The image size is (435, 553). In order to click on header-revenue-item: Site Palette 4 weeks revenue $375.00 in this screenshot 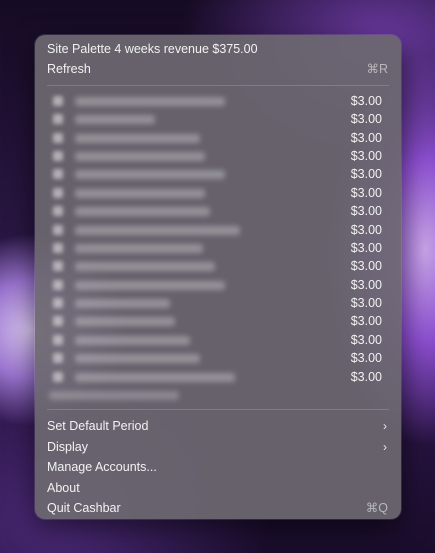, I will do `click(218, 49)`.